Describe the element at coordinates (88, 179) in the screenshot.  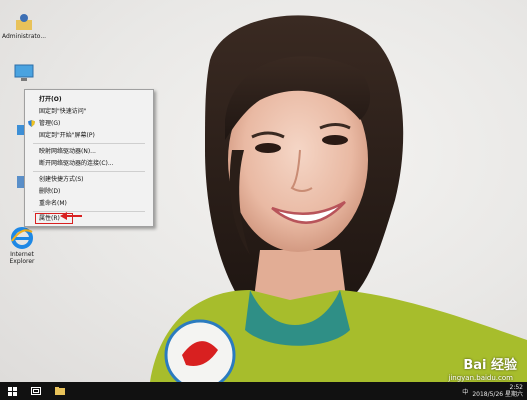
I see `menu-item-create-shortcut: 创建快捷方式(S)` at that location.